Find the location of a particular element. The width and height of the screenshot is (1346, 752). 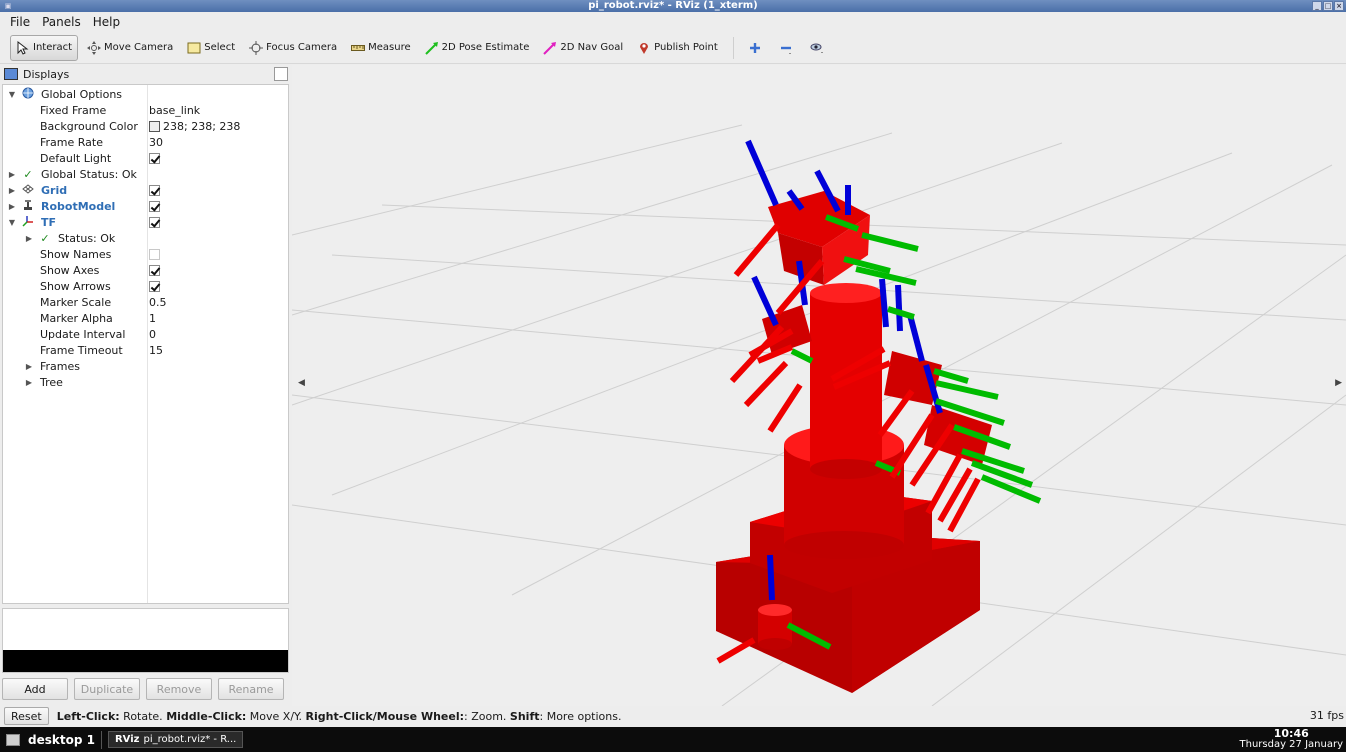

show-axes-checkbox is located at coordinates (154, 270).